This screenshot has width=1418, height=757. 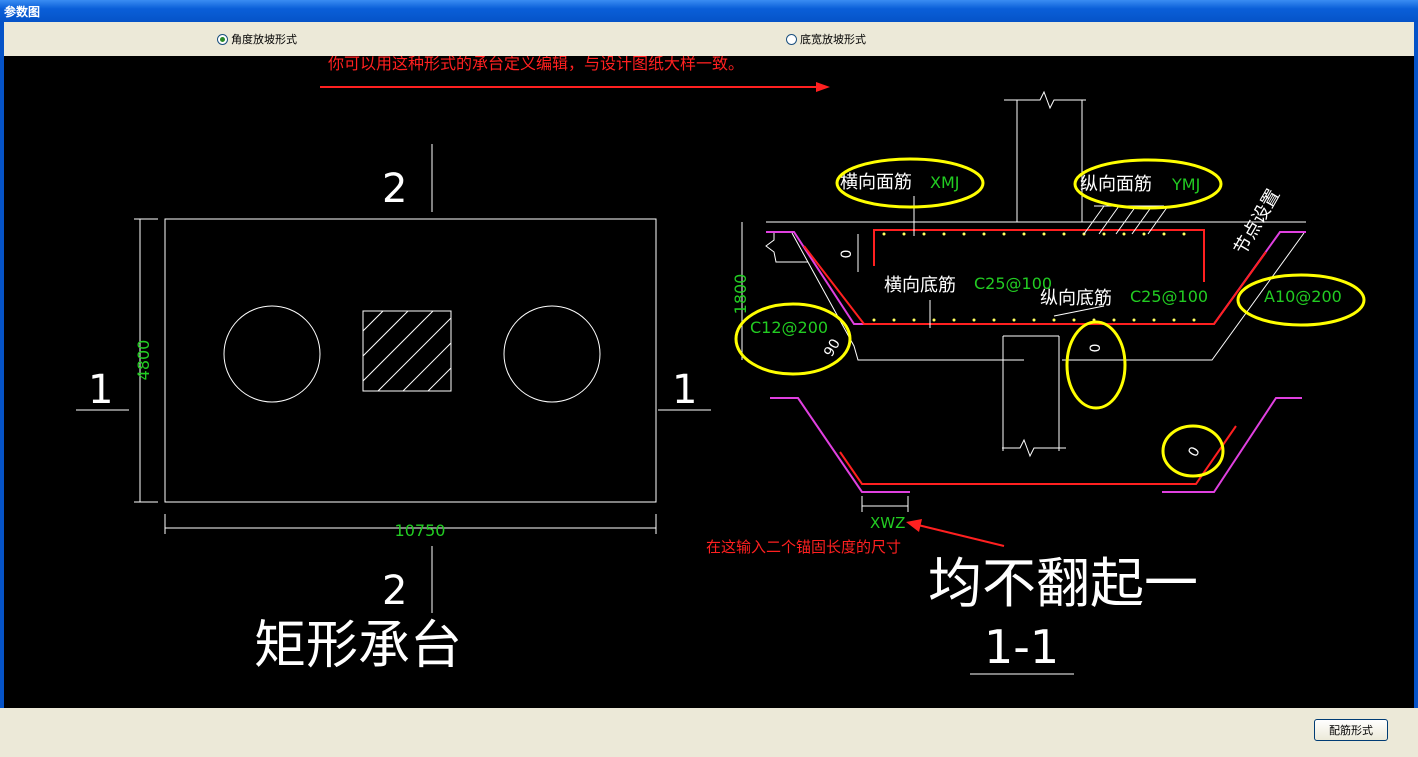 I want to click on option-bar: 角度放坡形式 底宽放坡形式, so click(x=709, y=39).